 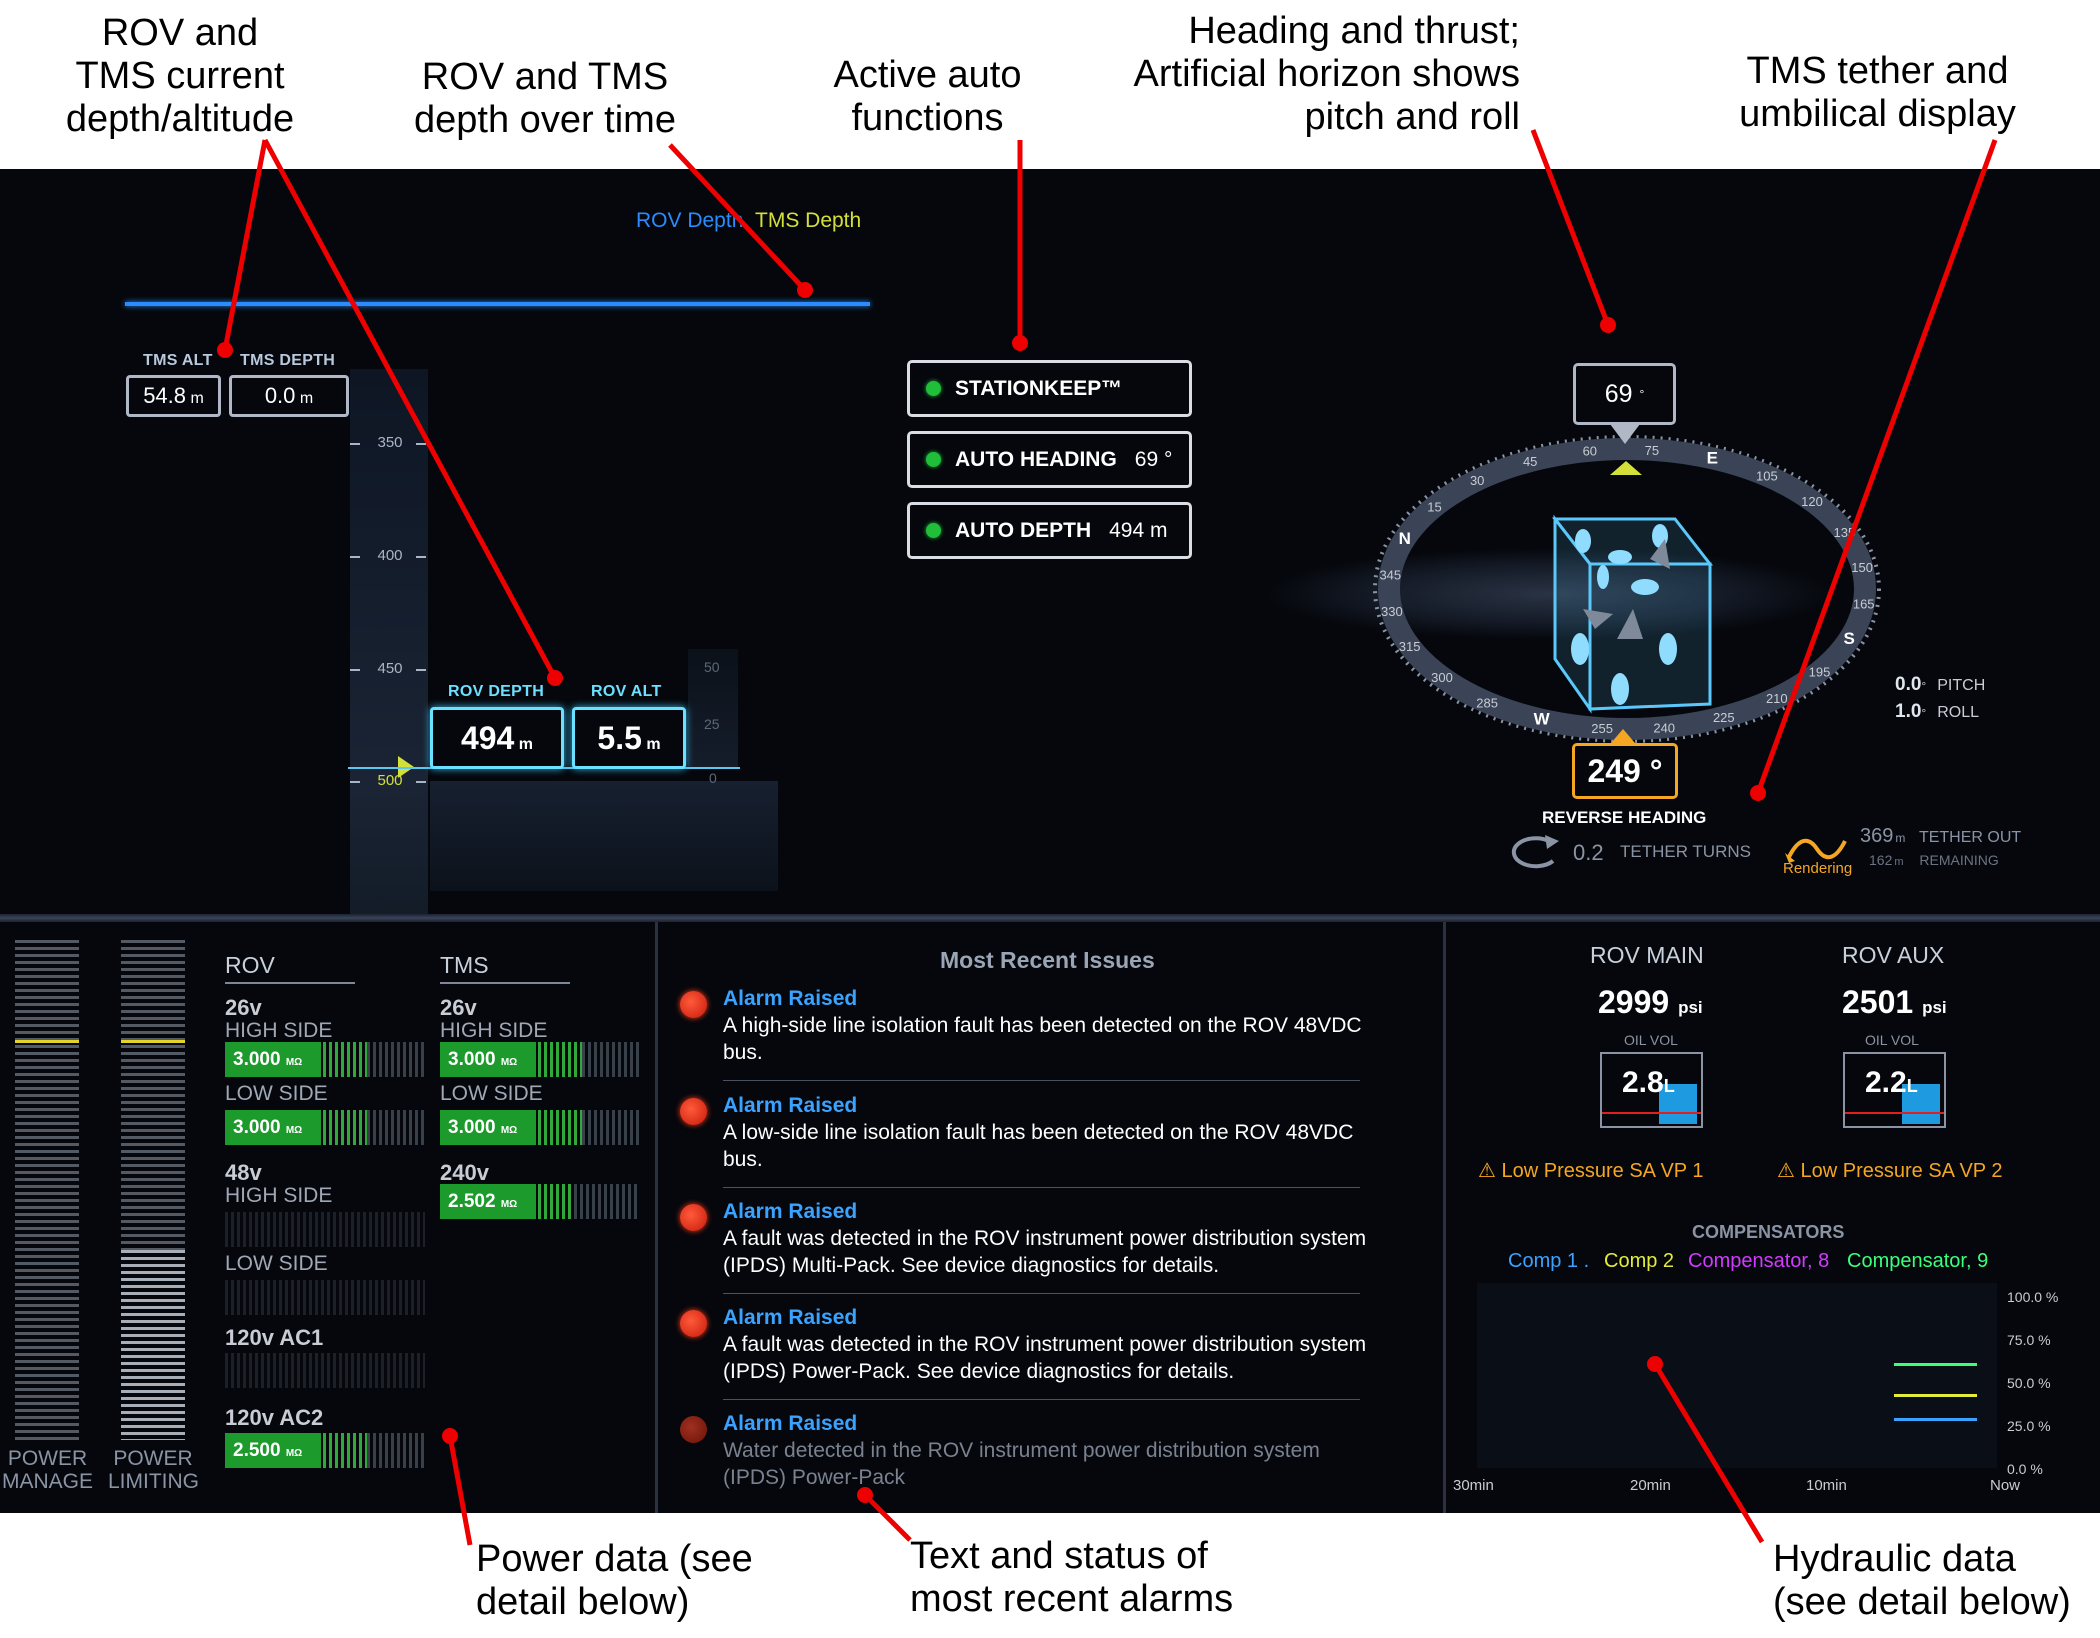 What do you see at coordinates (1934, 860) in the screenshot?
I see `tether-remaining-readout: 162 m REMAINING` at bounding box center [1934, 860].